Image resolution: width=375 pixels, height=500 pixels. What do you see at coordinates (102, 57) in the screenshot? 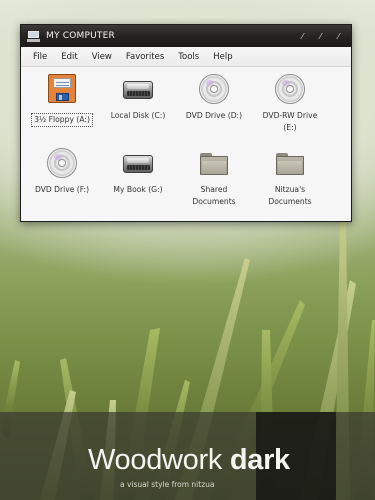
I see `menu-view: View` at bounding box center [102, 57].